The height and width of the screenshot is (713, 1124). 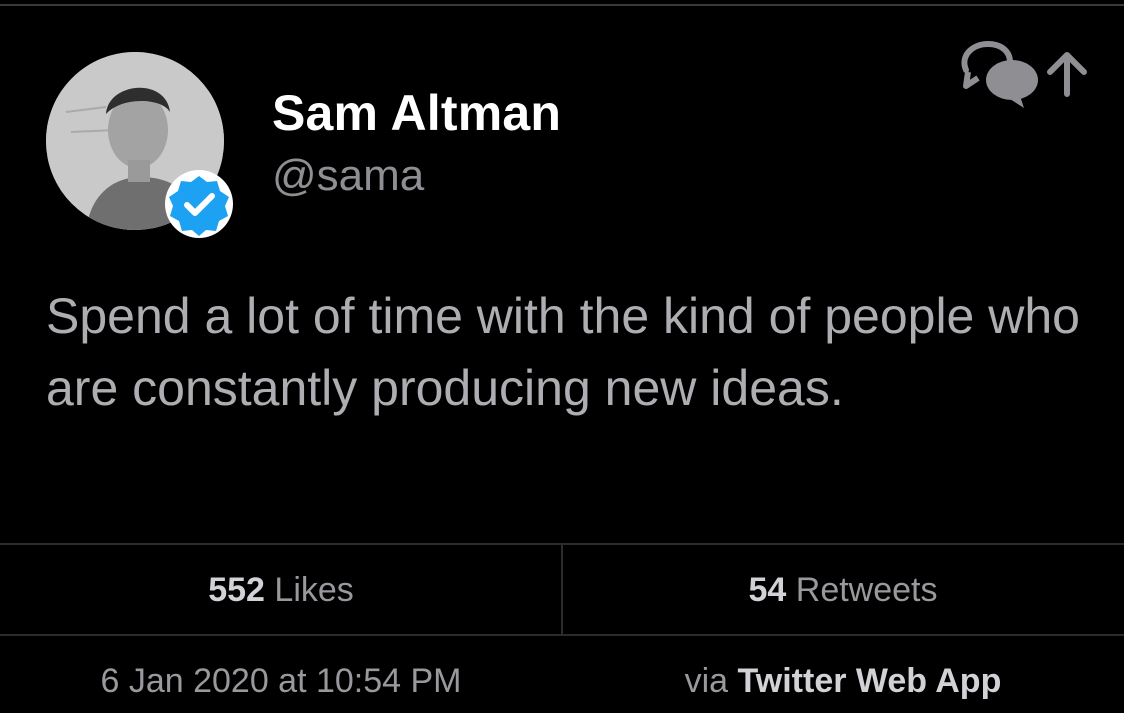 What do you see at coordinates (314, 590) in the screenshot?
I see `likes-label: Likes` at bounding box center [314, 590].